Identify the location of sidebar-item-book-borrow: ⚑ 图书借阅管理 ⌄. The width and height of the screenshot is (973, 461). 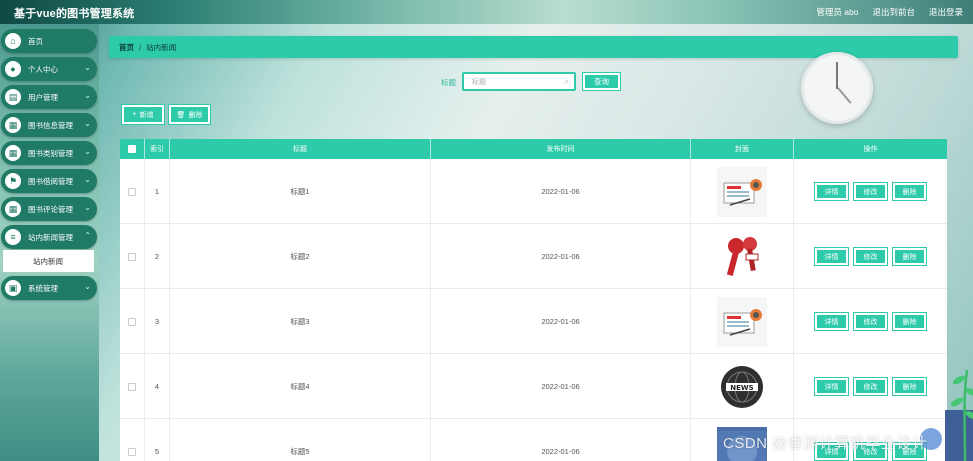
(49, 181).